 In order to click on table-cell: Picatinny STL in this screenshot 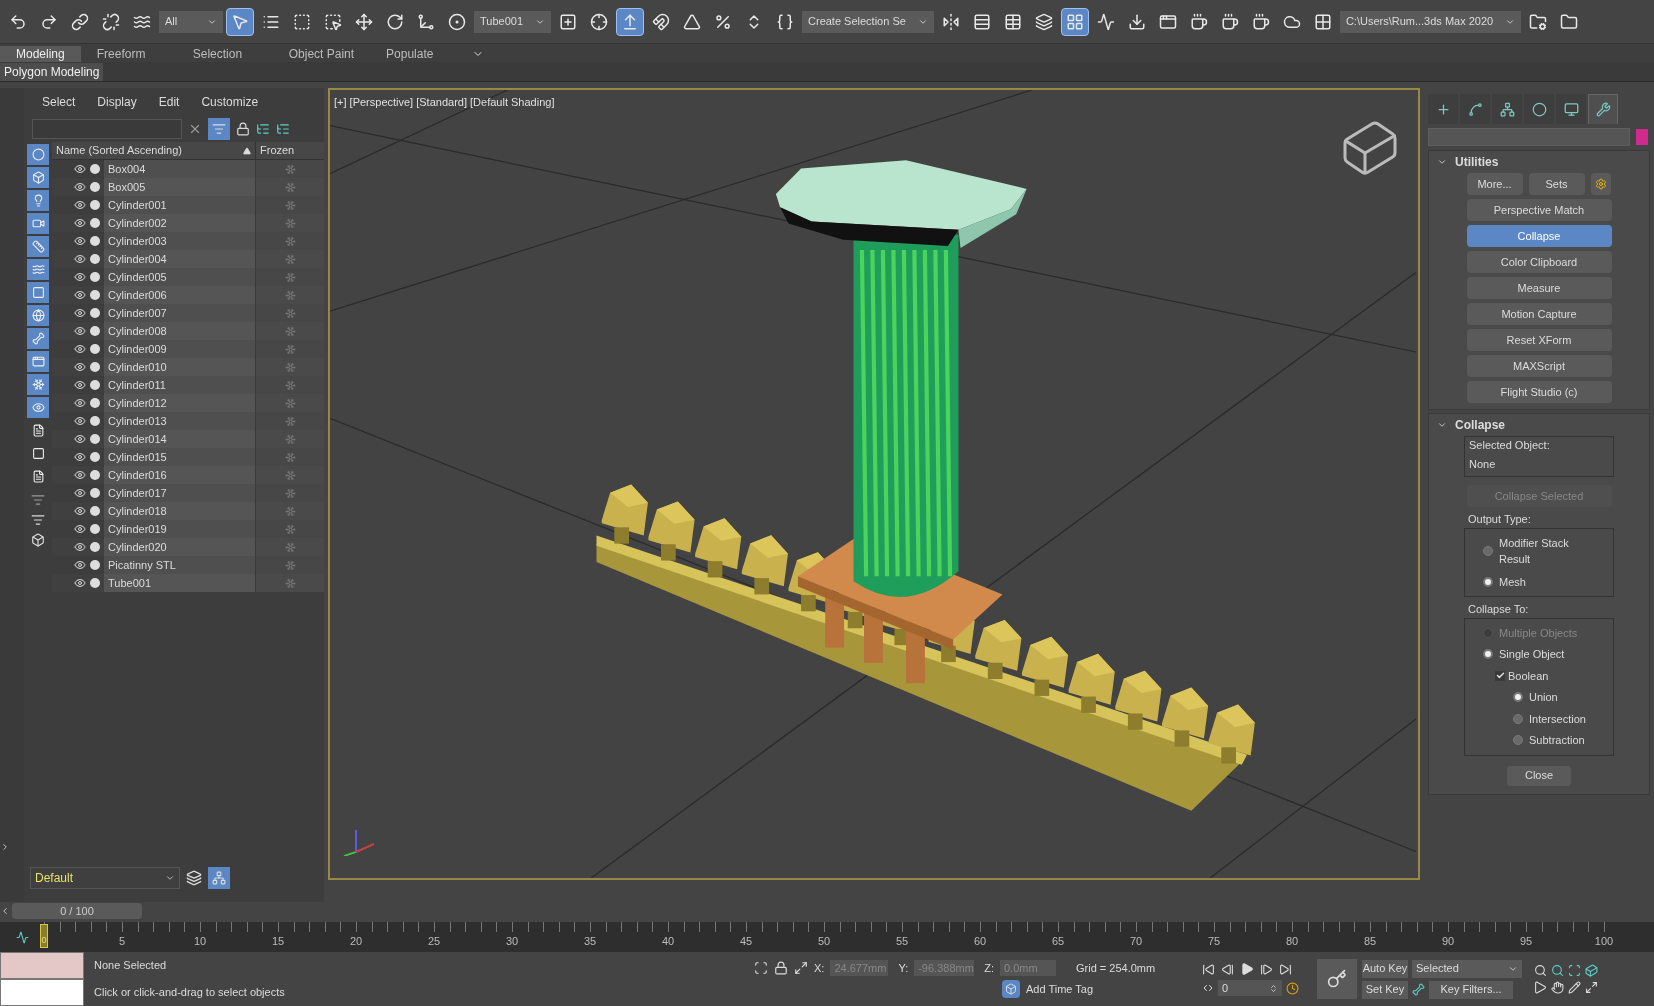, I will do `click(180, 565)`.